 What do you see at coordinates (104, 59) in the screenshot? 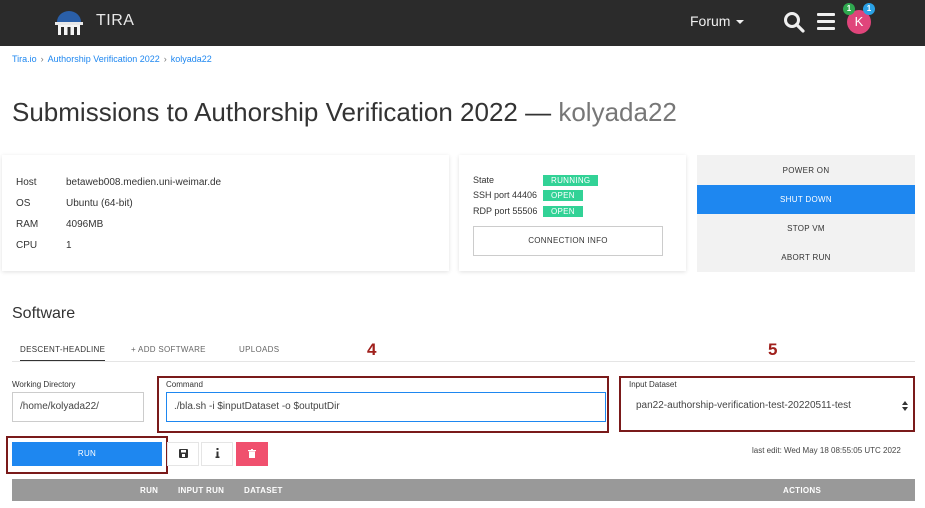
I see `breadcrumb-task: Authorship Verification 2022` at bounding box center [104, 59].